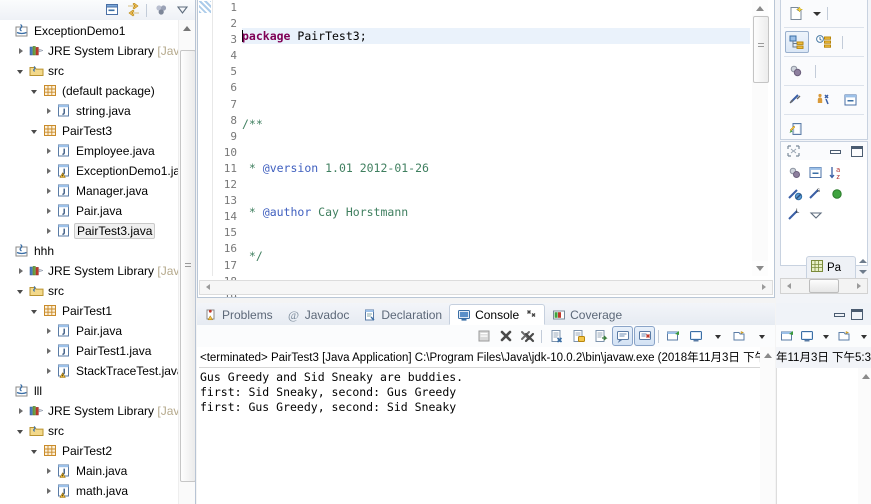 This screenshot has height=504, width=871. I want to click on hierarchy-view-icon, so click(797, 42).